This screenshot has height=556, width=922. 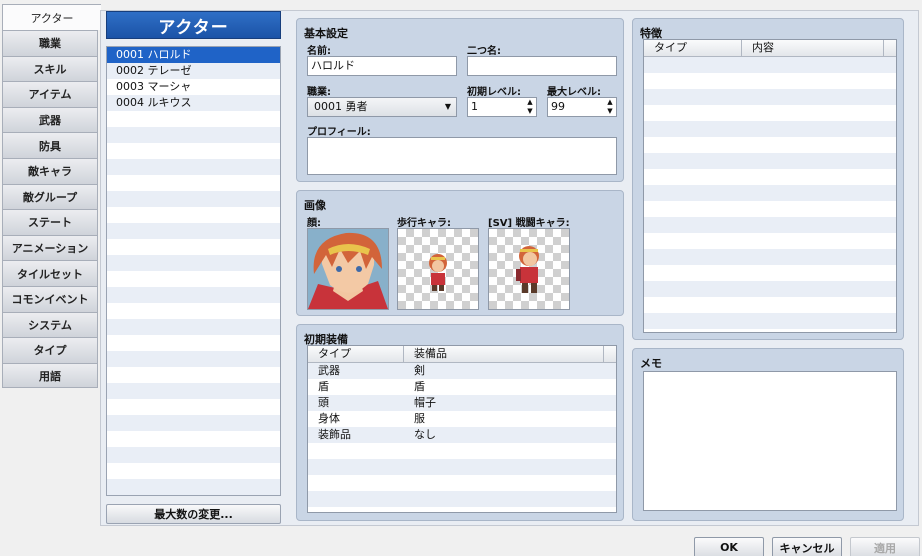 I want to click on table-row: 武器 剣, so click(x=462, y=371).